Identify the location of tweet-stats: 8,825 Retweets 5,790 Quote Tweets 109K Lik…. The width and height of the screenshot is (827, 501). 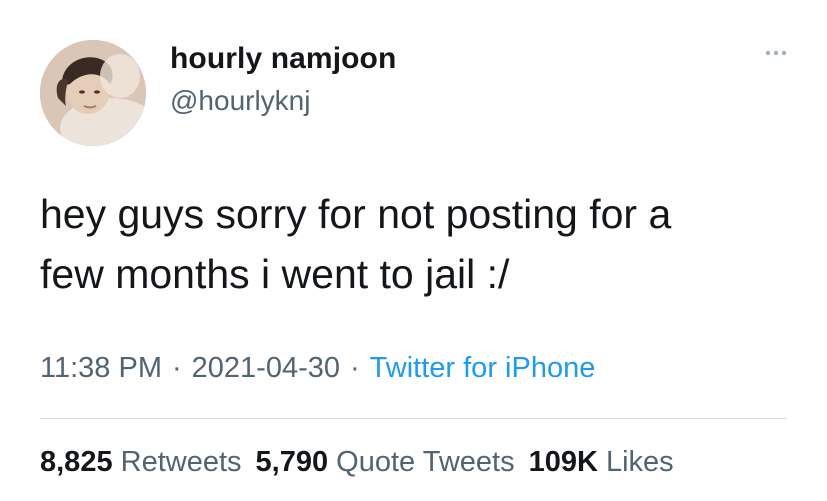
(364, 462).